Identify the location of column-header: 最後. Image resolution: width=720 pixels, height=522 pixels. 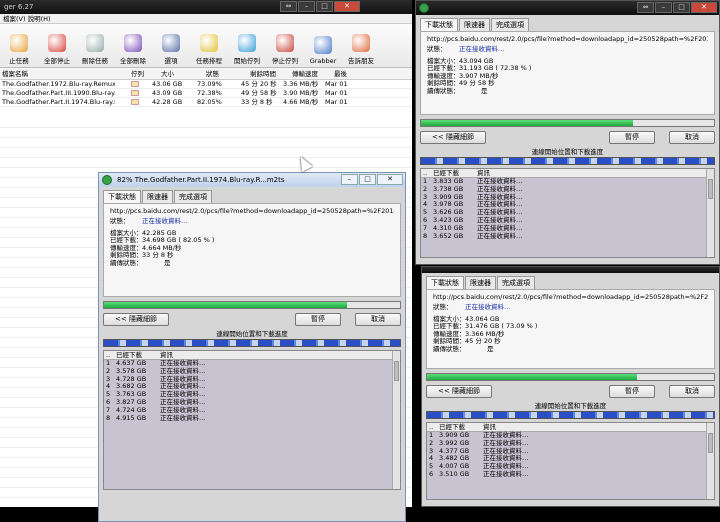
(347, 73).